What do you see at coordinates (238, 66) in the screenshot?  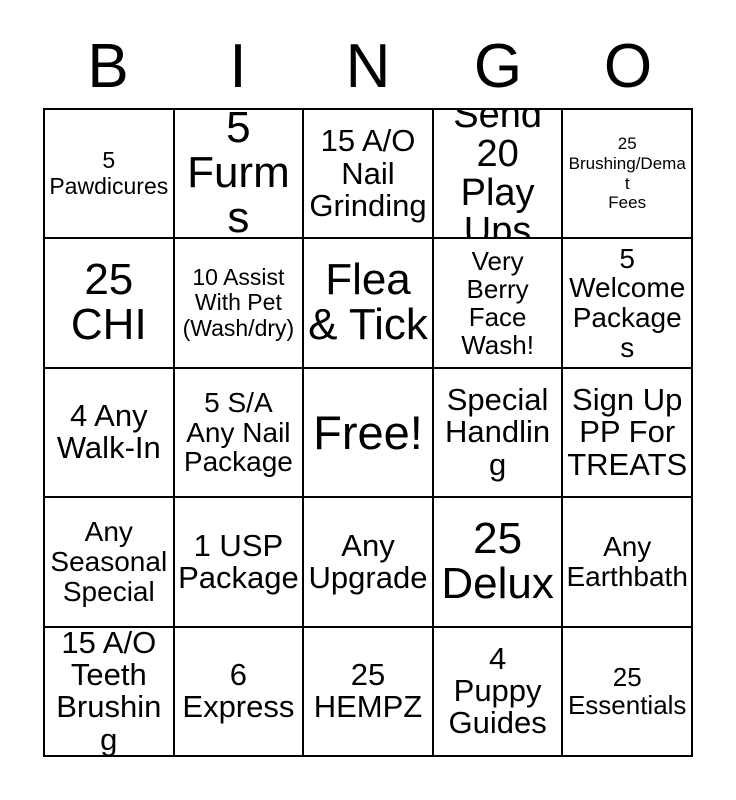 I see `header-letter-i: I` at bounding box center [238, 66].